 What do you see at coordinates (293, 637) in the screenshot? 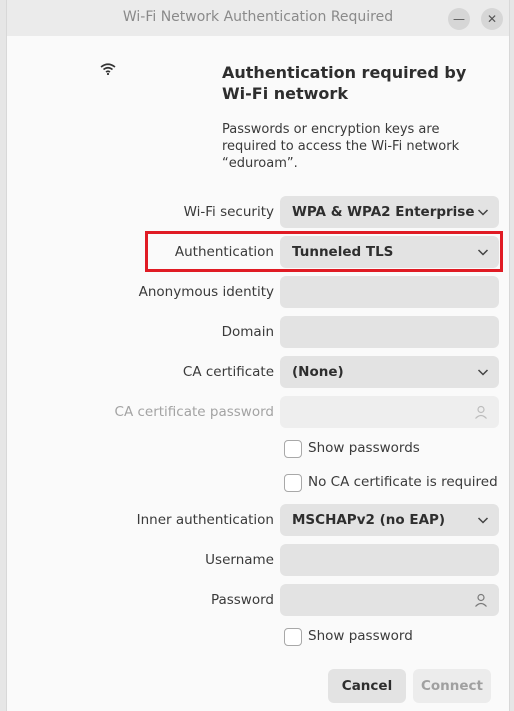
I see `show-password-checkbox` at bounding box center [293, 637].